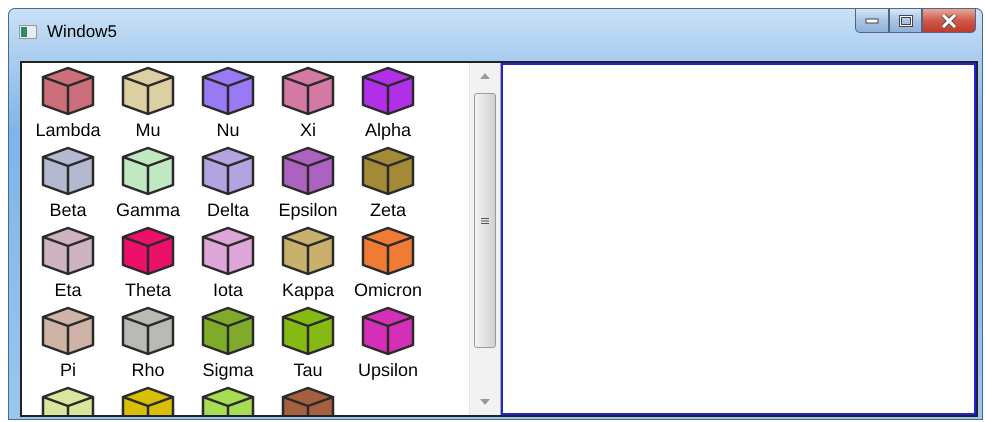  What do you see at coordinates (228, 290) in the screenshot?
I see `item-label: Iota` at bounding box center [228, 290].